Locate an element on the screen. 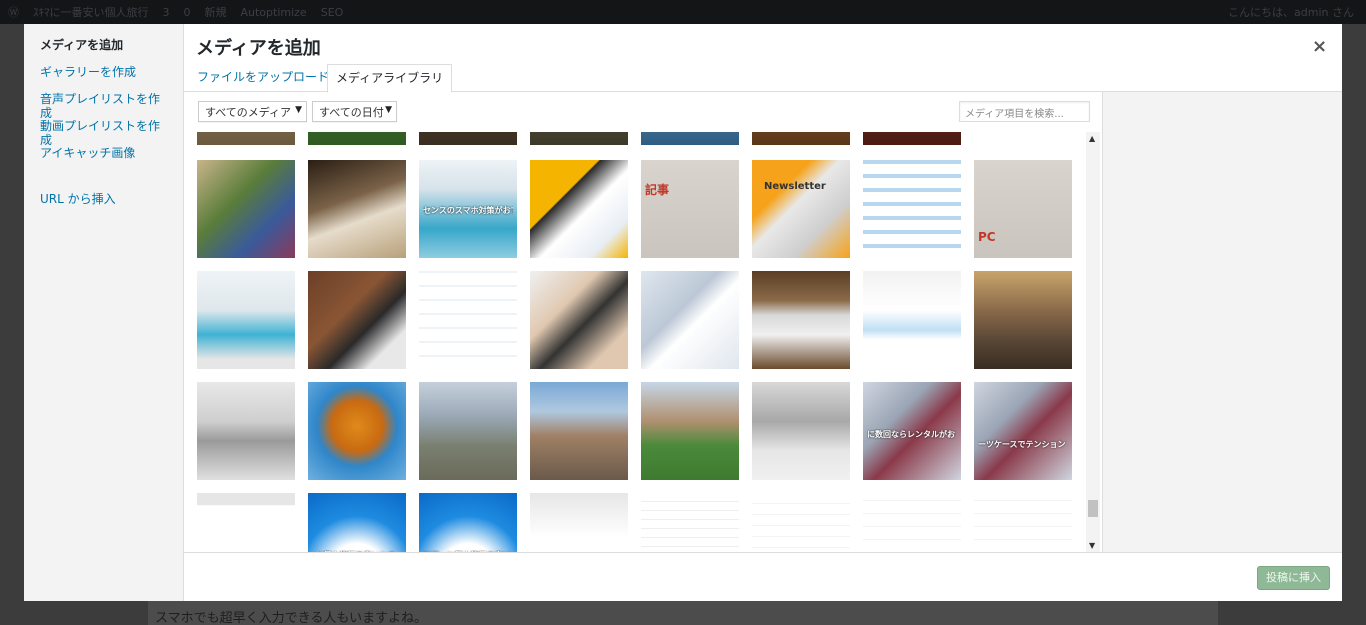 The height and width of the screenshot is (625, 1366). partial-photo-7-image is located at coordinates (912, 138).